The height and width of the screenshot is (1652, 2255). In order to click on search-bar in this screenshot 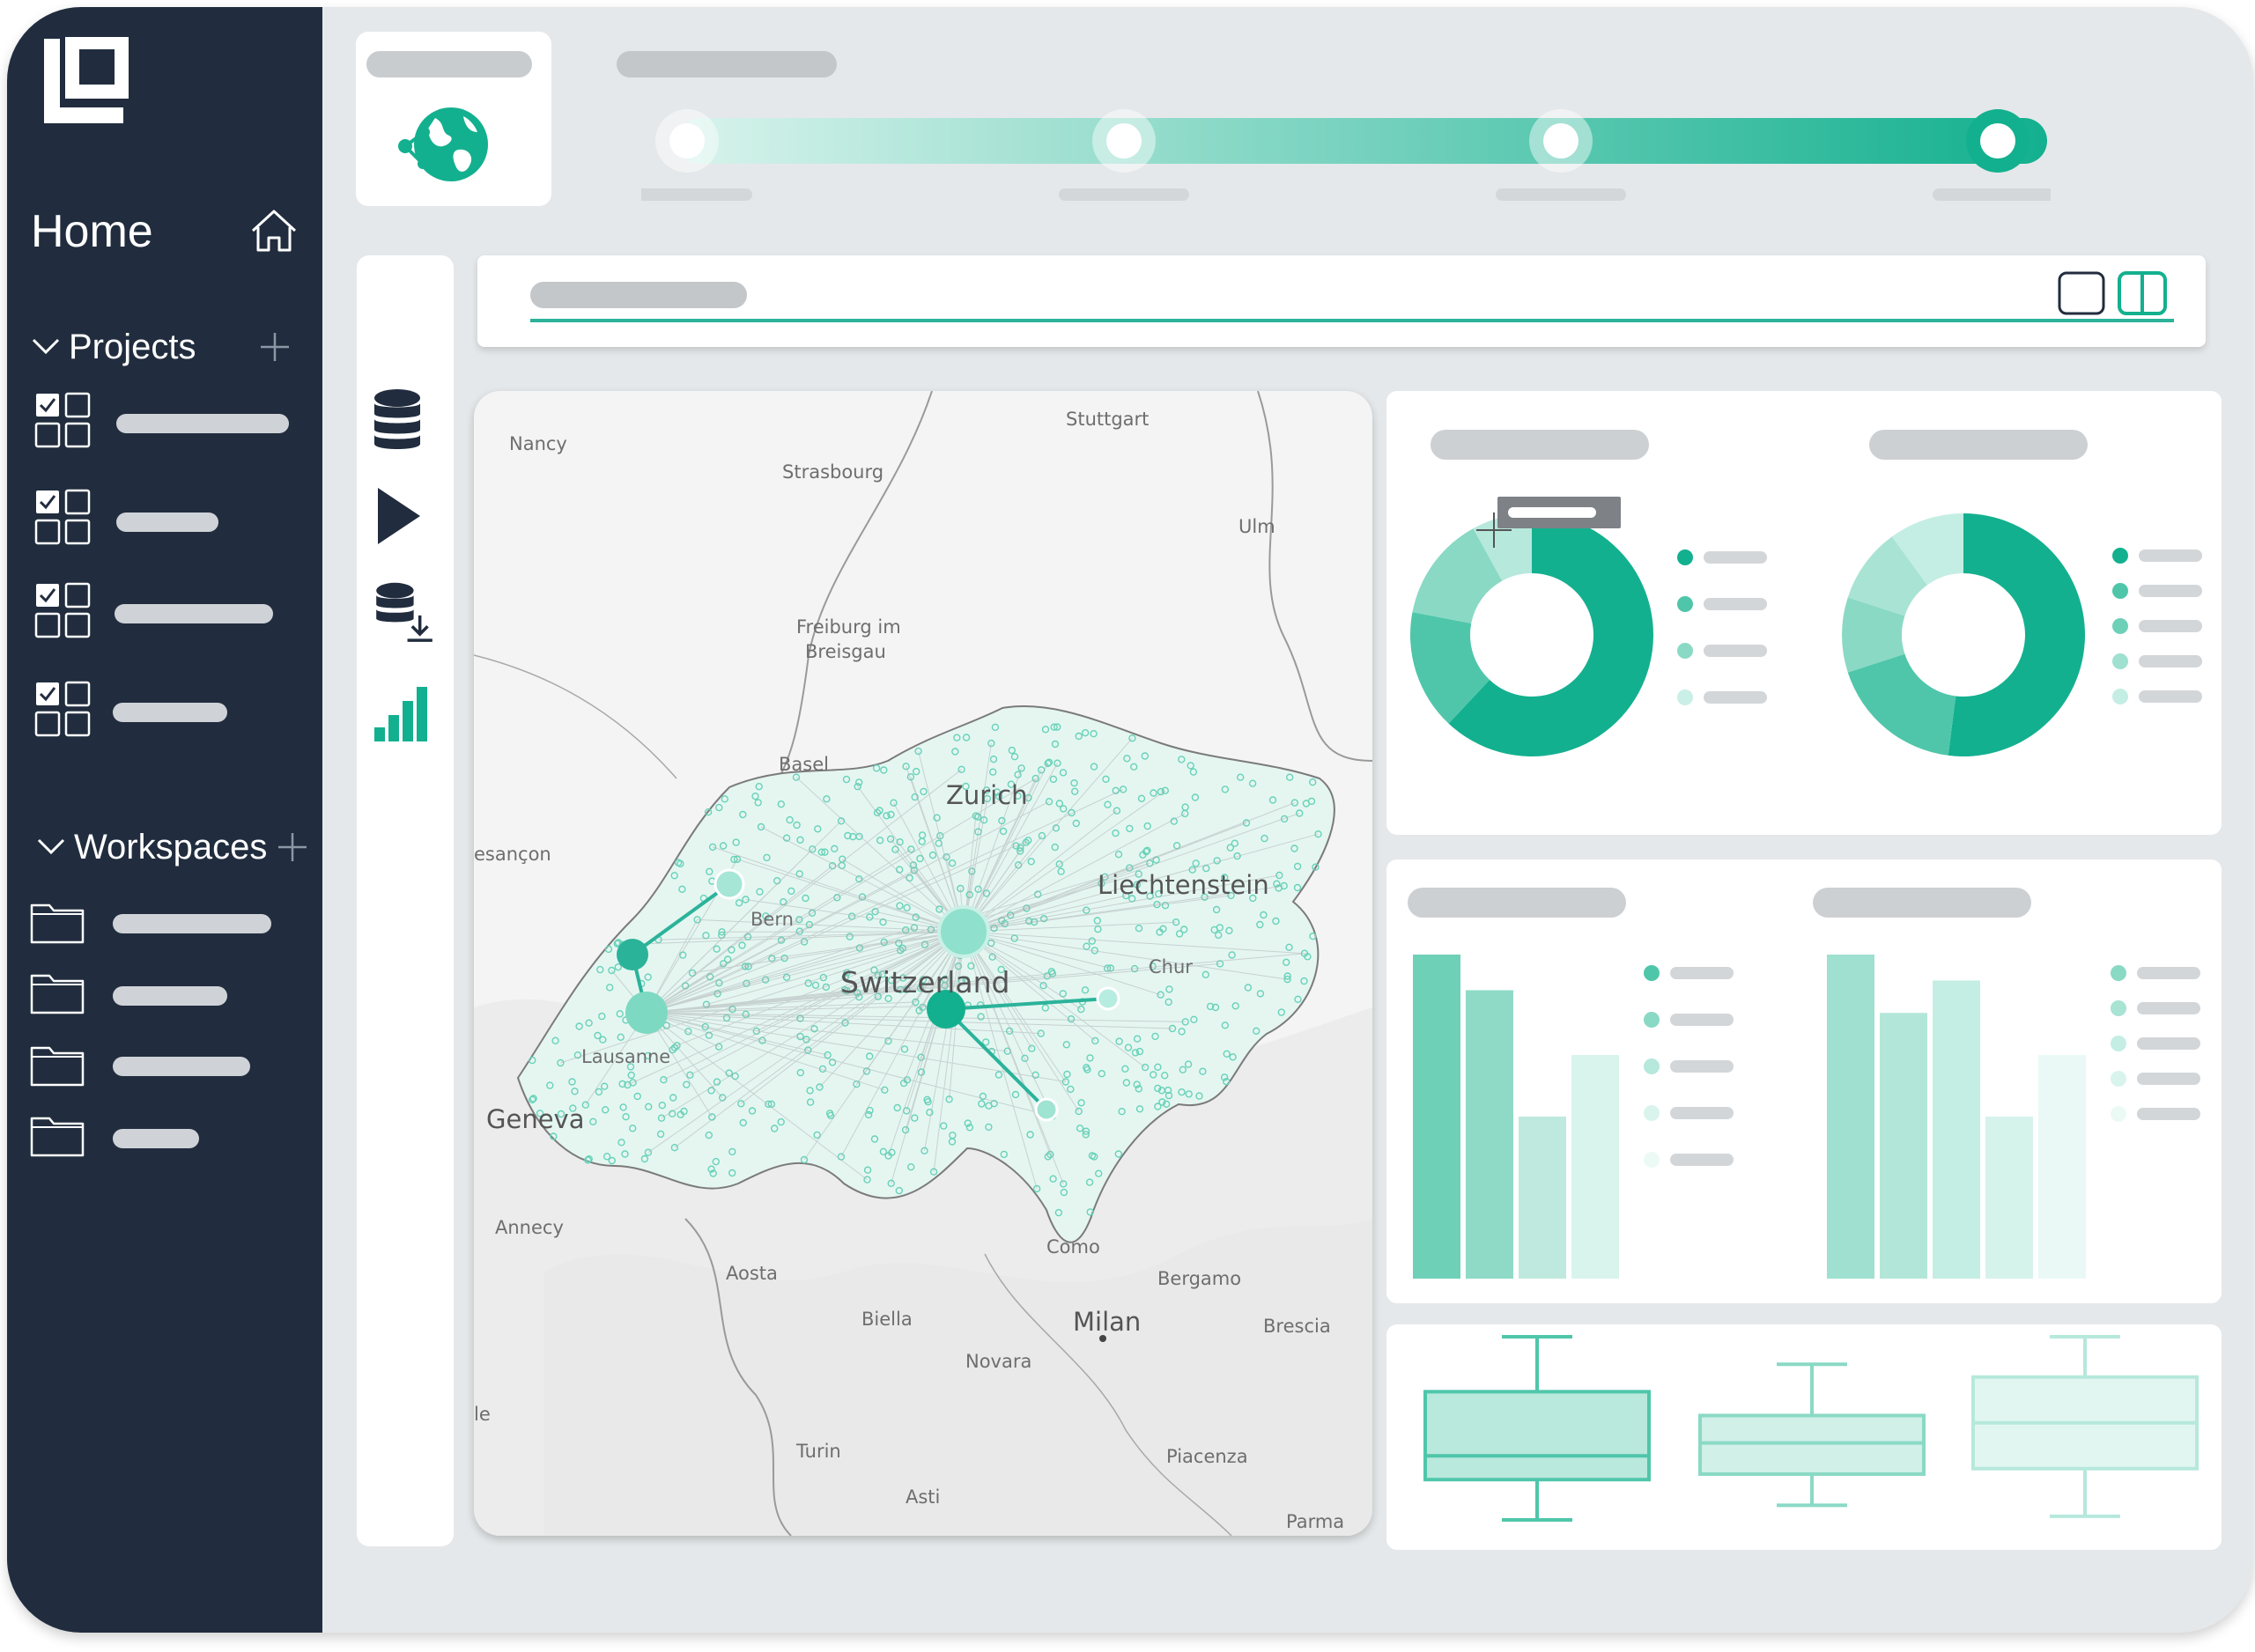, I will do `click(1341, 301)`.